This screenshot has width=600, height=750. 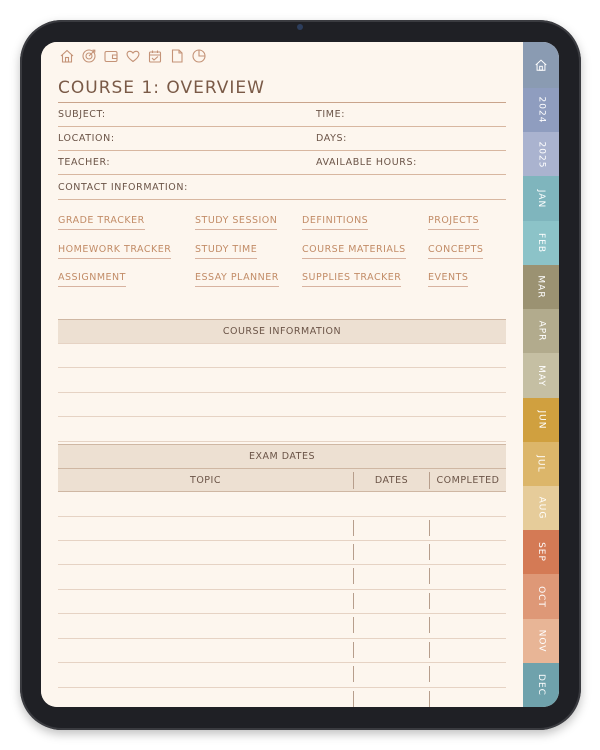 I want to click on tab-label: JUL, so click(x=540, y=464).